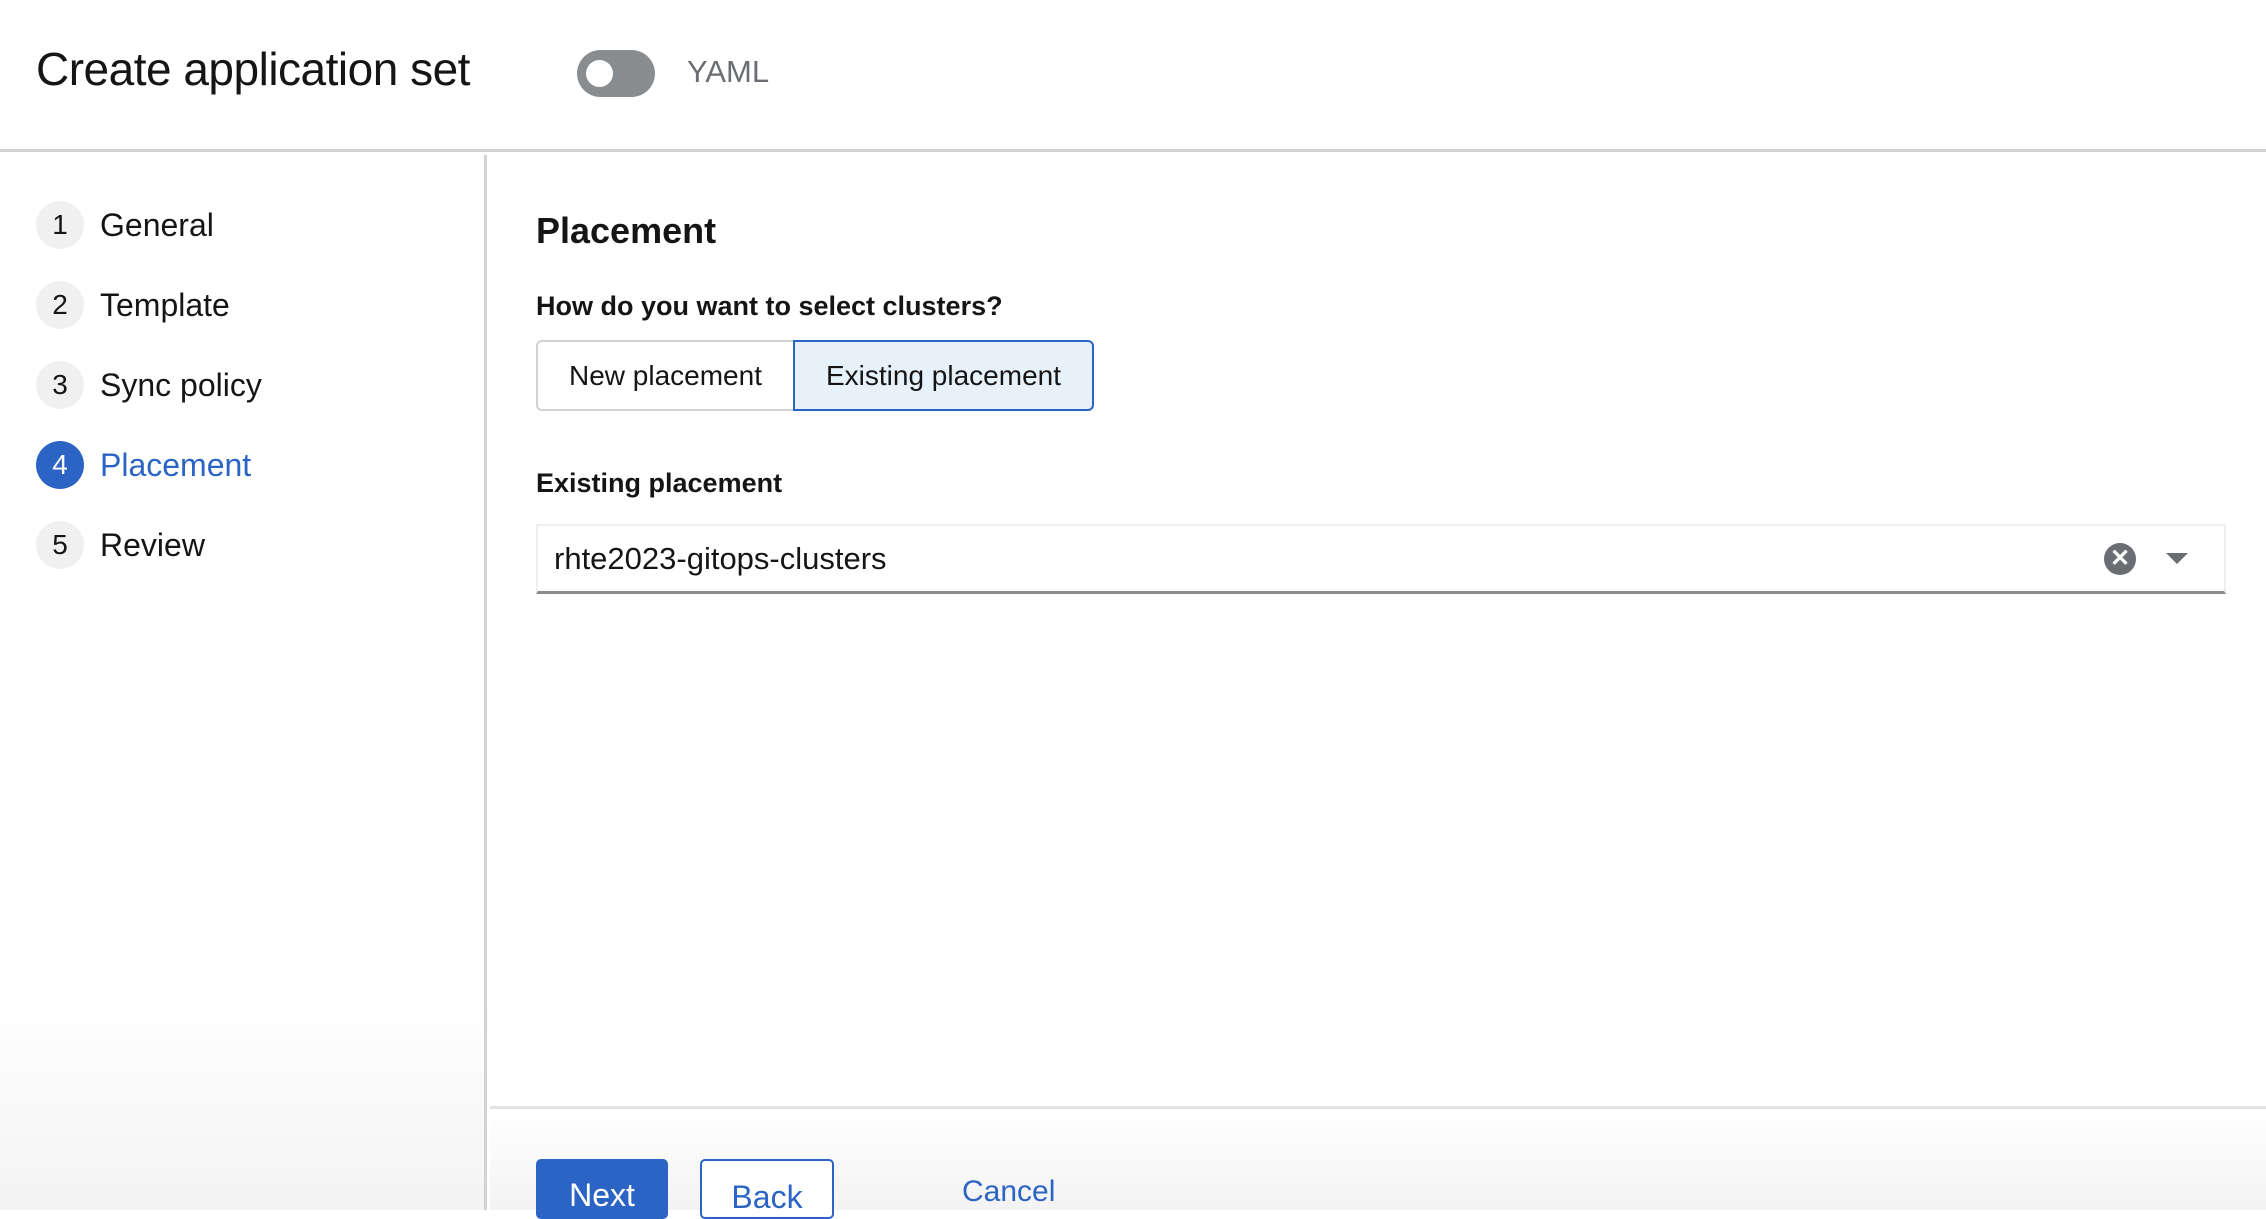  Describe the element at coordinates (616, 73) in the screenshot. I see `yaml-toggle` at that location.